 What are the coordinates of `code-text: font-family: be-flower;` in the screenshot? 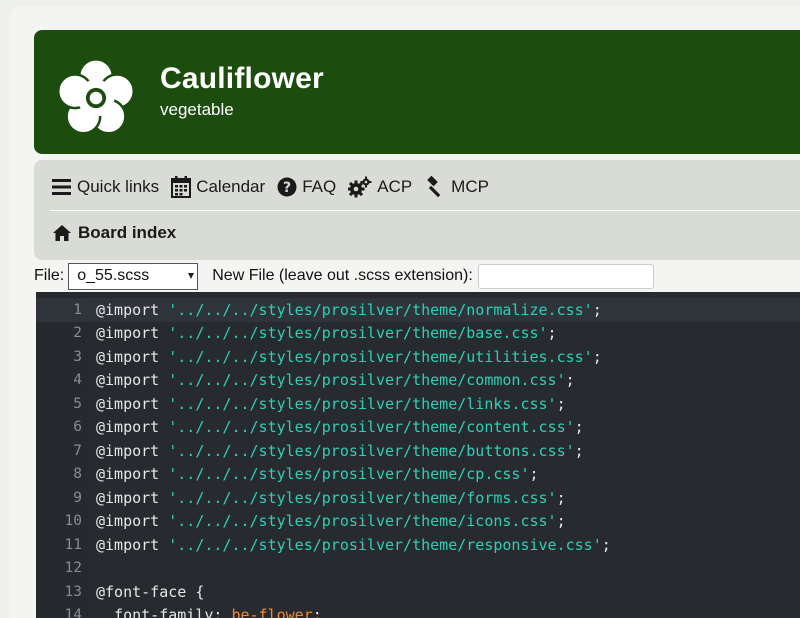 It's located at (209, 612).